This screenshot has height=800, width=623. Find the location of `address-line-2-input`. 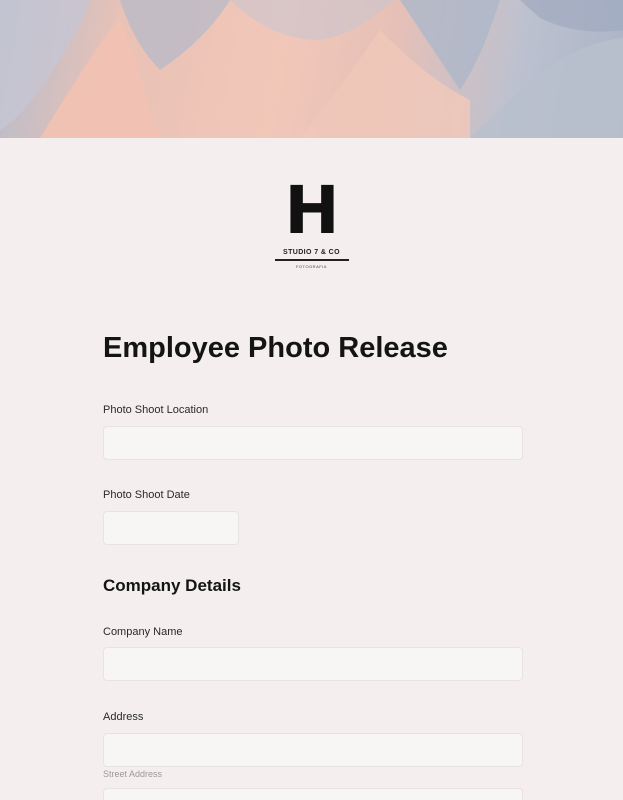

address-line-2-input is located at coordinates (313, 794).